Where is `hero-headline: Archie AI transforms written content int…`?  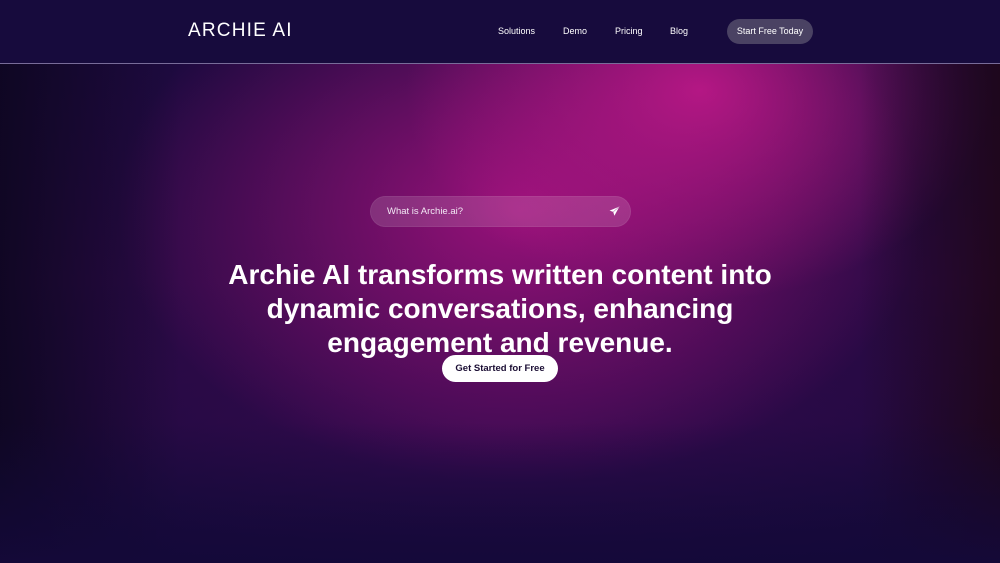
hero-headline: Archie AI transforms written content int… is located at coordinates (500, 309).